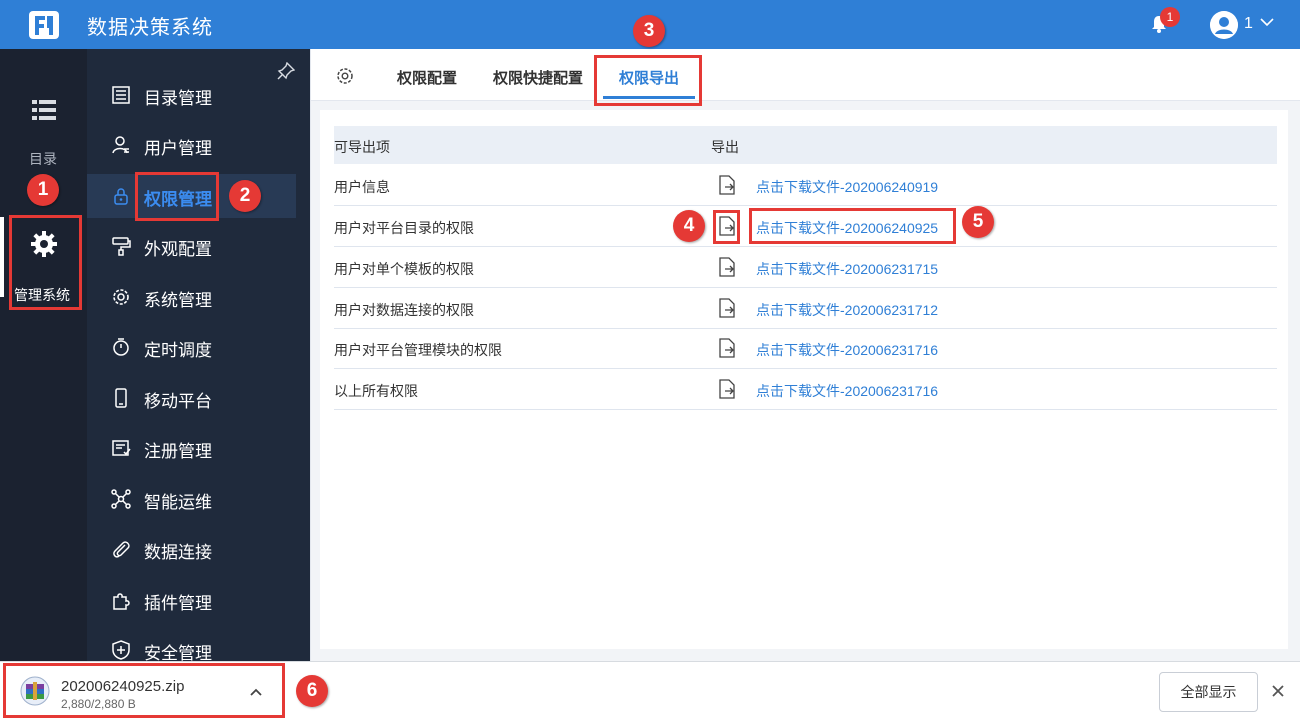 The image size is (1300, 719). I want to click on paperclip-icon, so click(121, 549).